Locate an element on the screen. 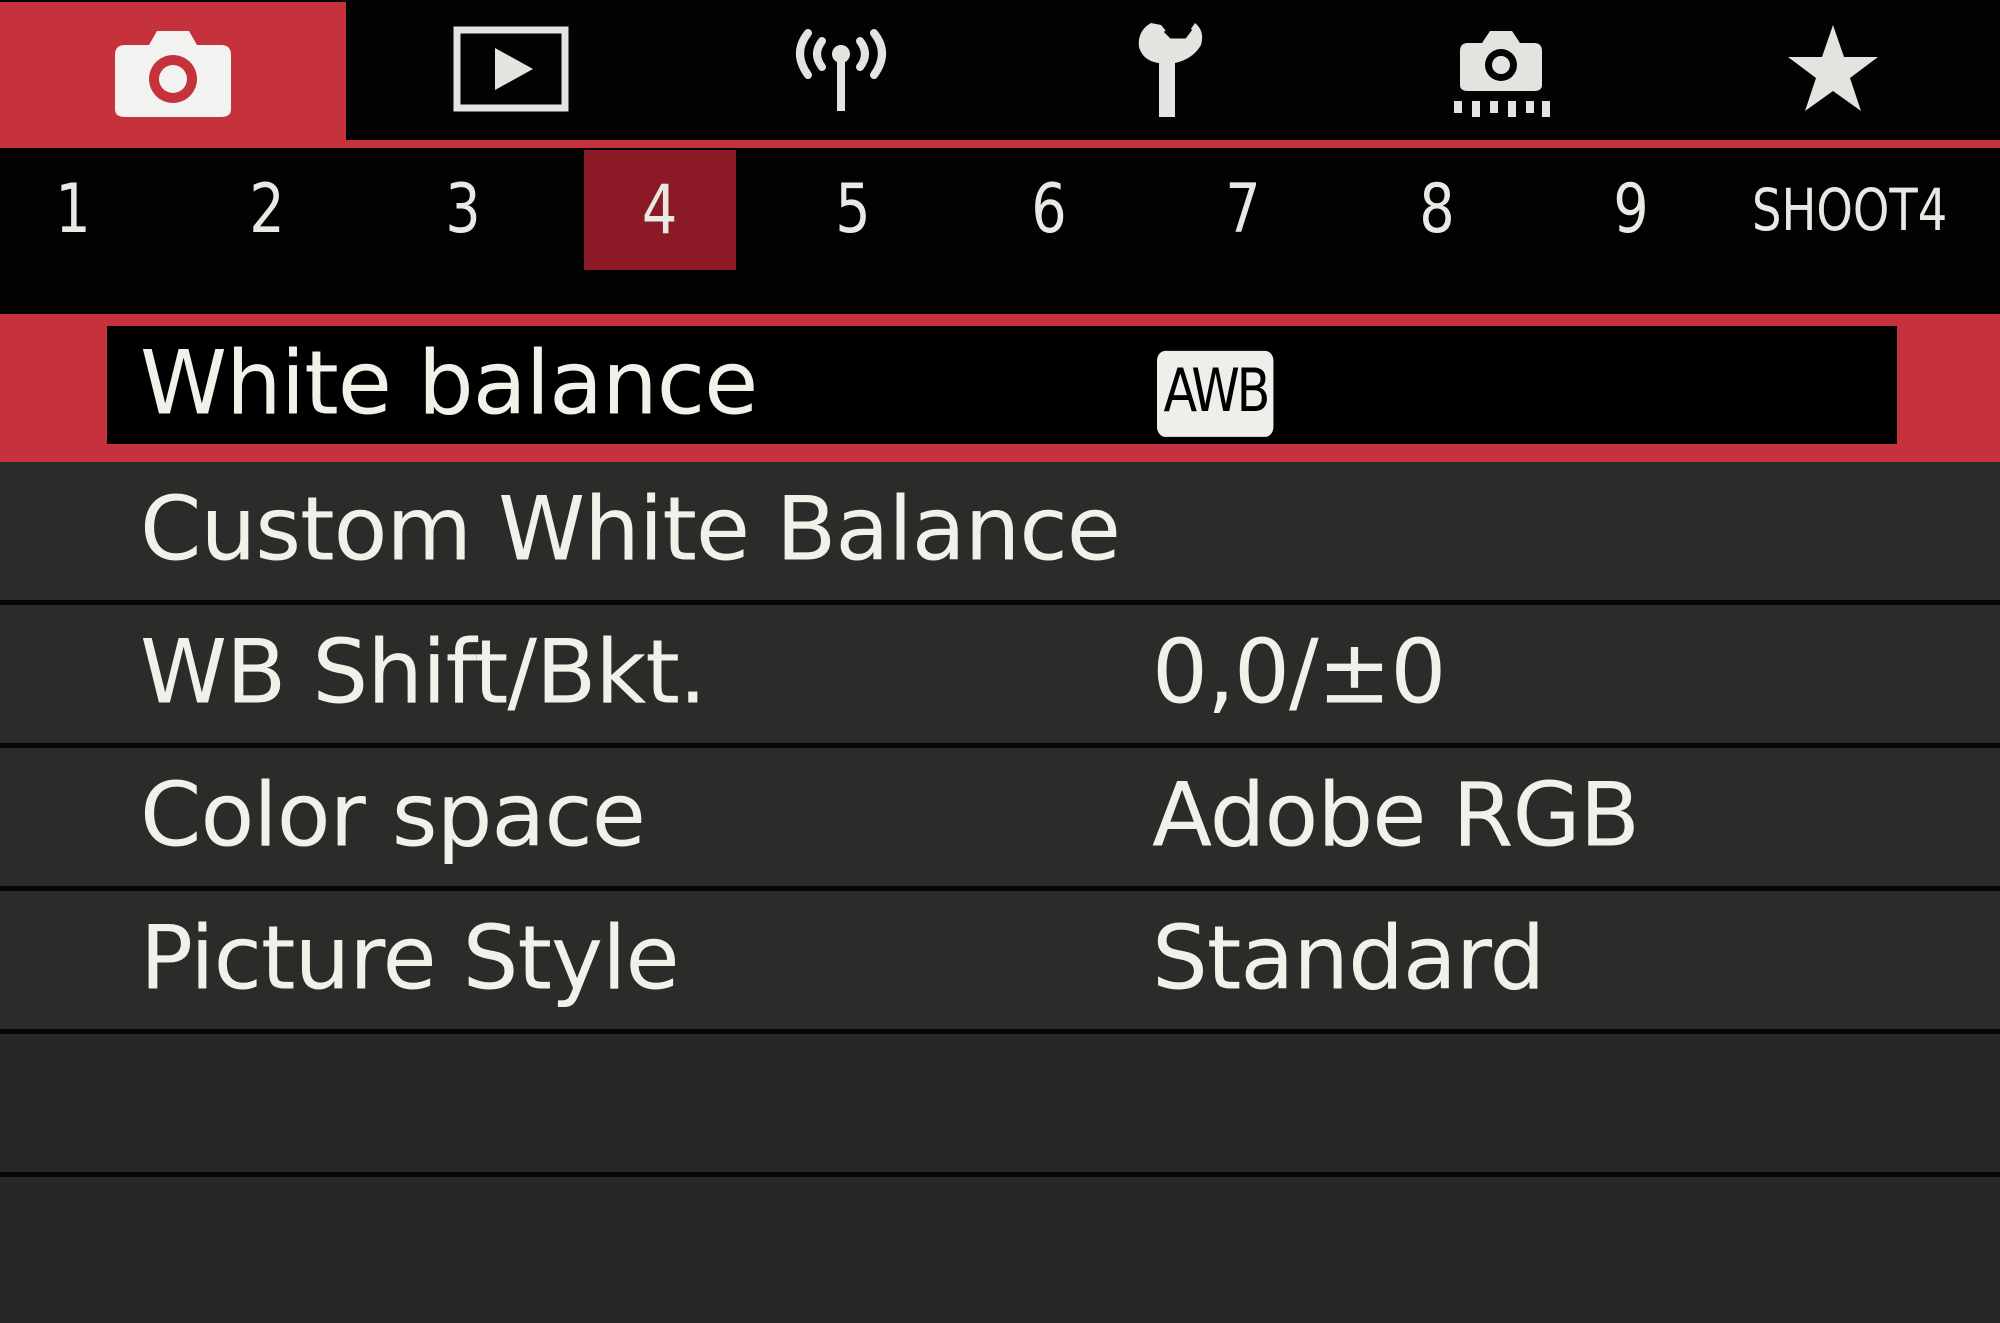  tab-my-menu is located at coordinates (1833, 69).